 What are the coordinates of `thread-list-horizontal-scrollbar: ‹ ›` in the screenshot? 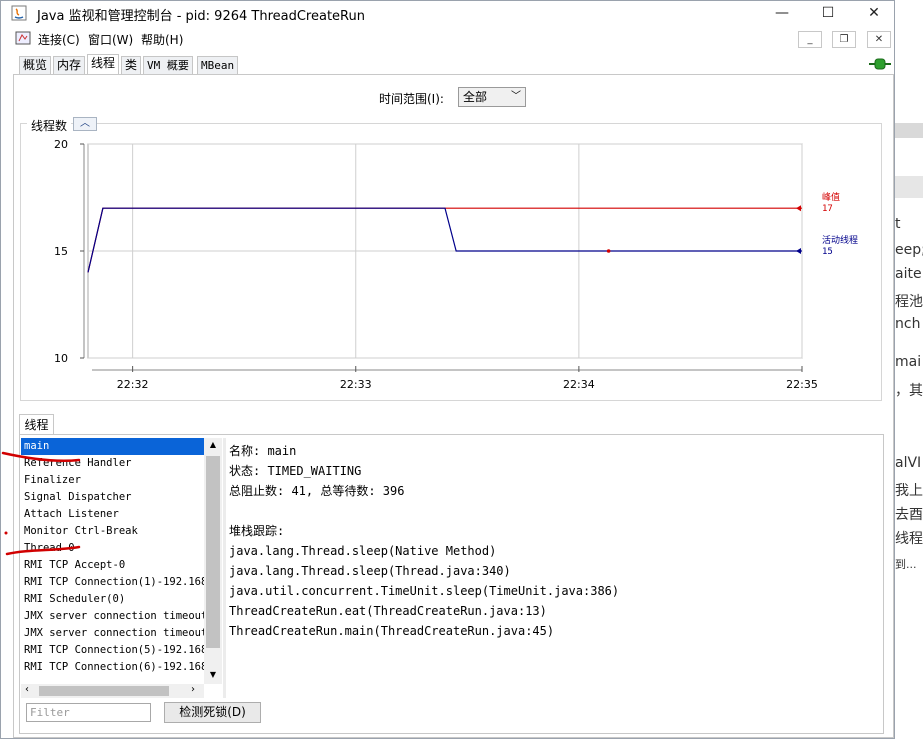 It's located at (112, 691).